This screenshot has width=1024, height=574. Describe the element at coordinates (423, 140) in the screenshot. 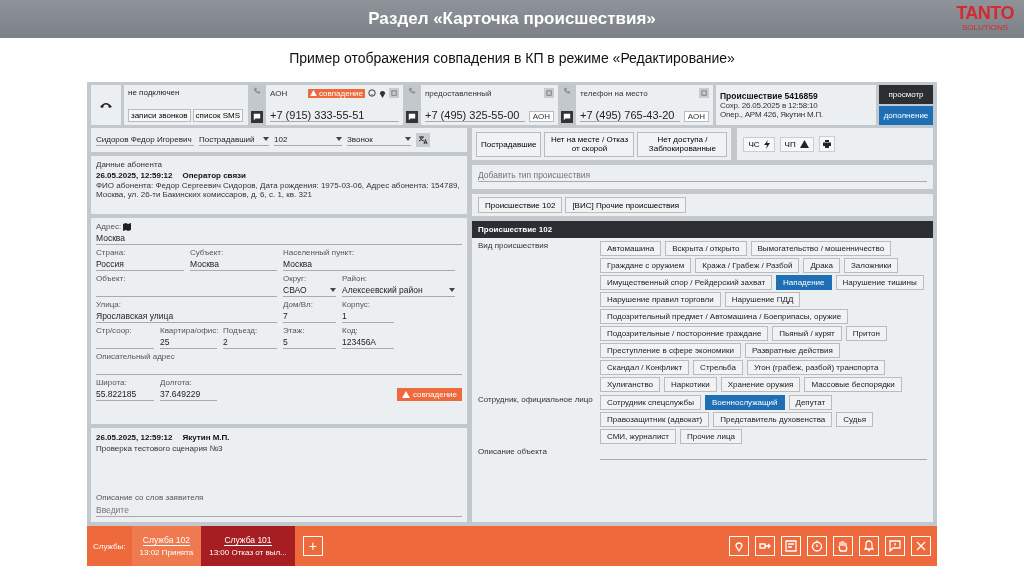

I see `translate-button` at that location.